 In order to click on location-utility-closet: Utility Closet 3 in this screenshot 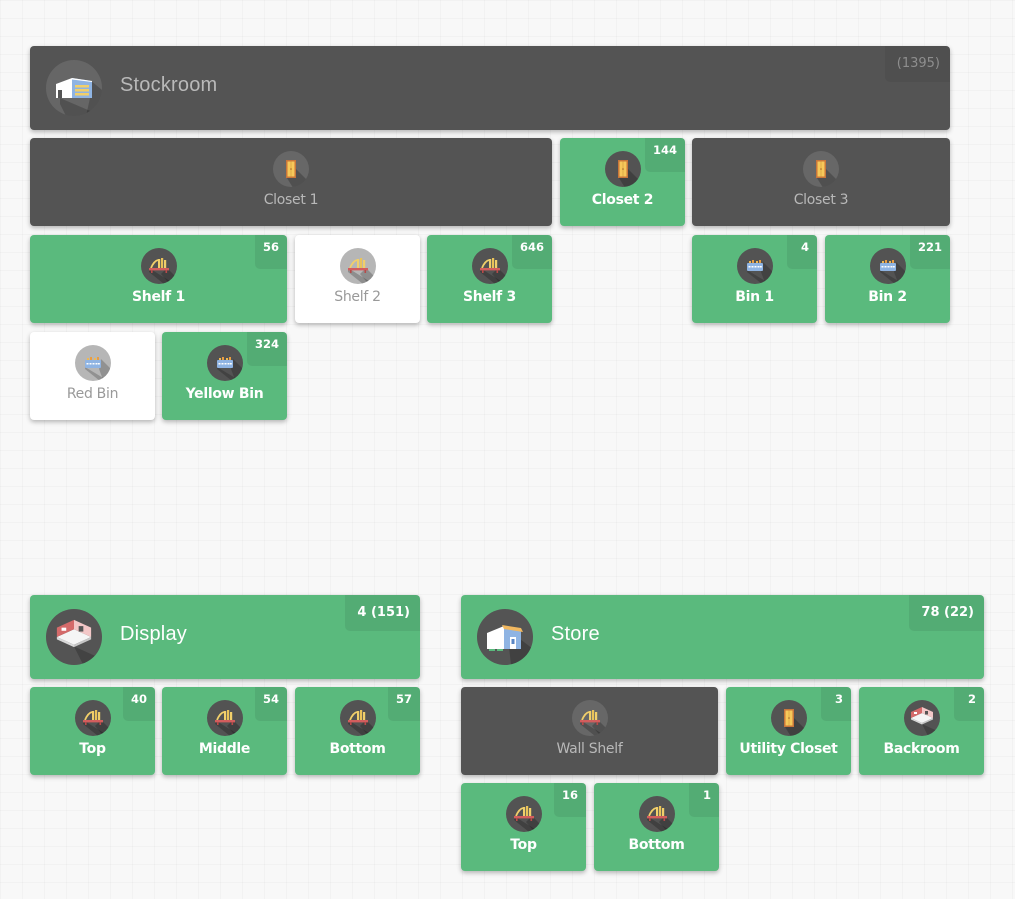, I will do `click(788, 731)`.